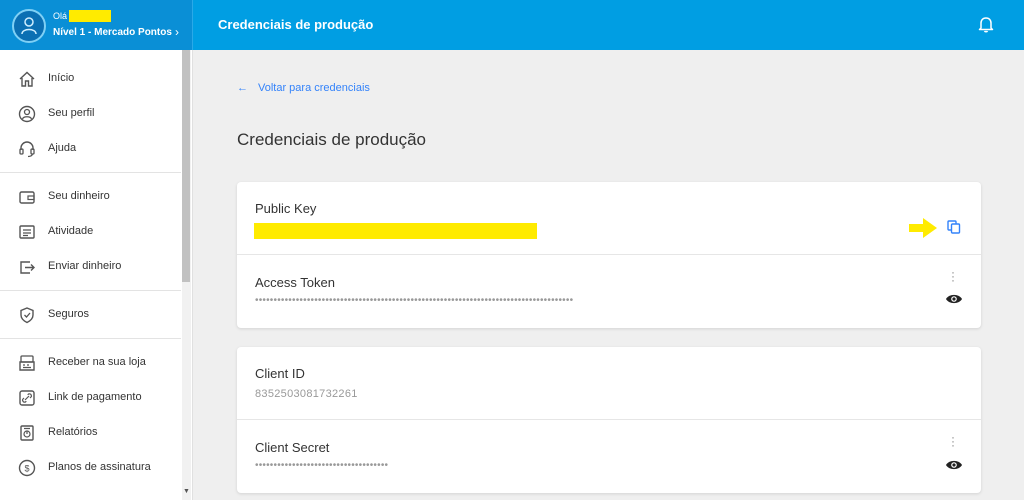 The image size is (1024, 500). Describe the element at coordinates (953, 276) in the screenshot. I see `access-token-more-icon: · · ·` at that location.